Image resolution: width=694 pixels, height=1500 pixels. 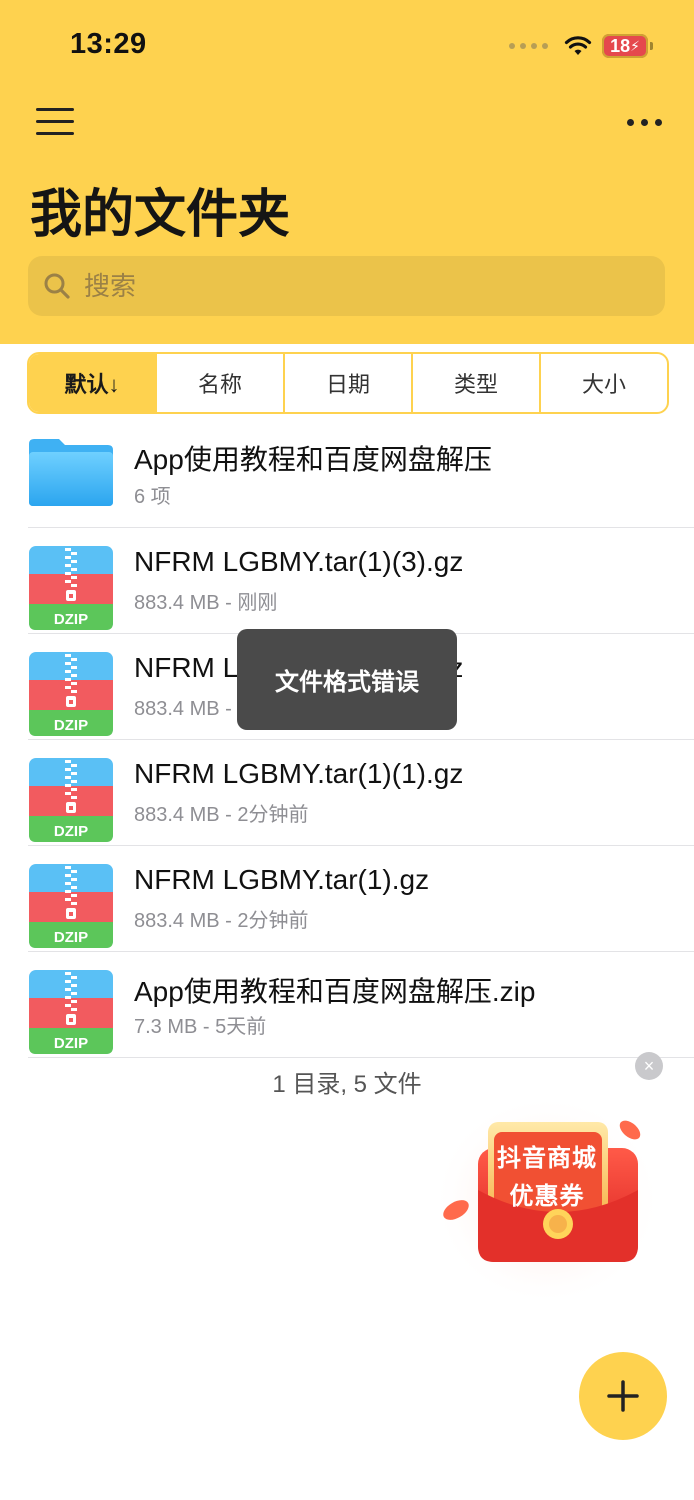 I want to click on search-icon, so click(x=57, y=286).